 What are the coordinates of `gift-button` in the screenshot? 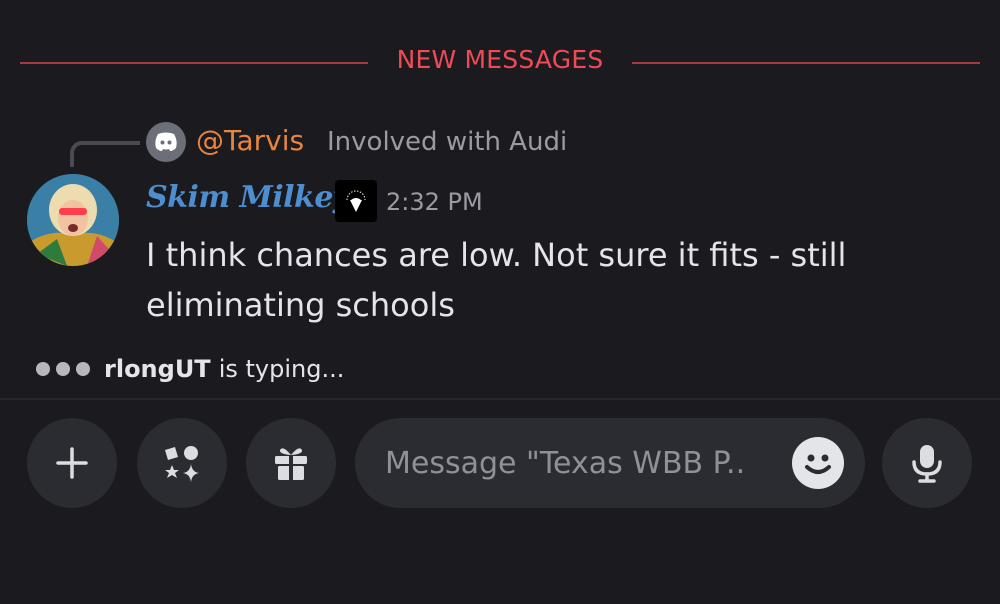 It's located at (291, 463).